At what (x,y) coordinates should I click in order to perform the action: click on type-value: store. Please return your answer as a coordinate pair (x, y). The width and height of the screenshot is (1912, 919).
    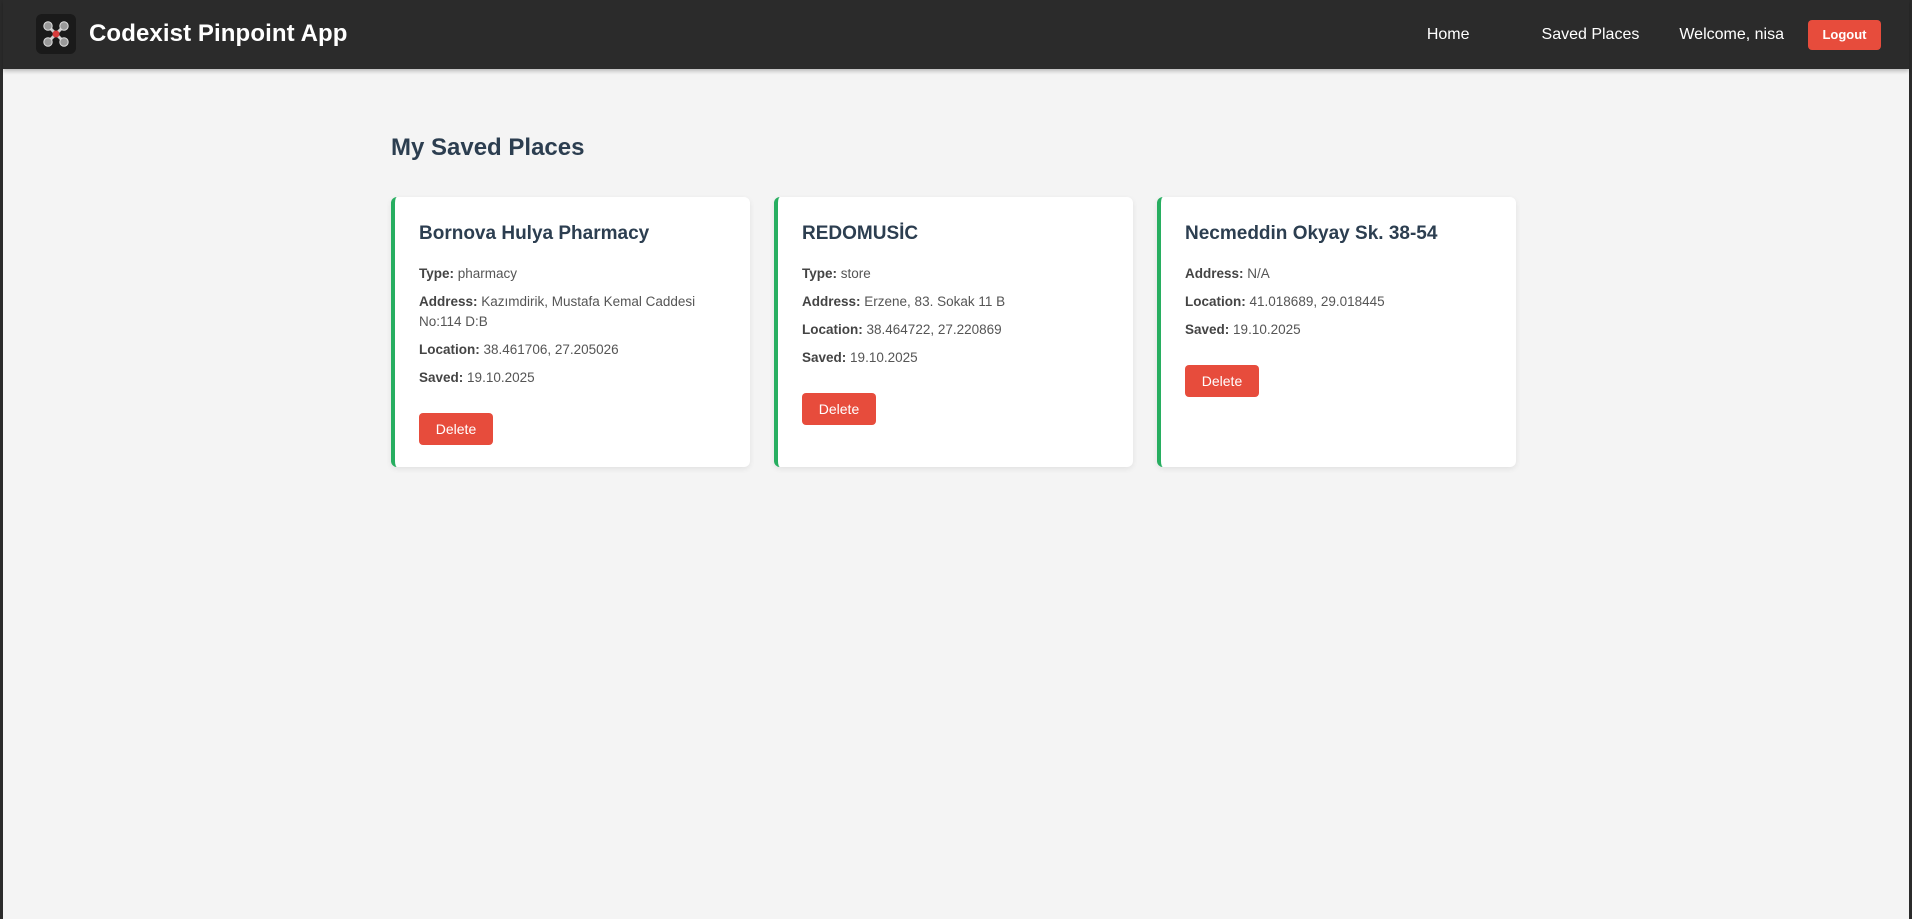
    Looking at the image, I should click on (855, 273).